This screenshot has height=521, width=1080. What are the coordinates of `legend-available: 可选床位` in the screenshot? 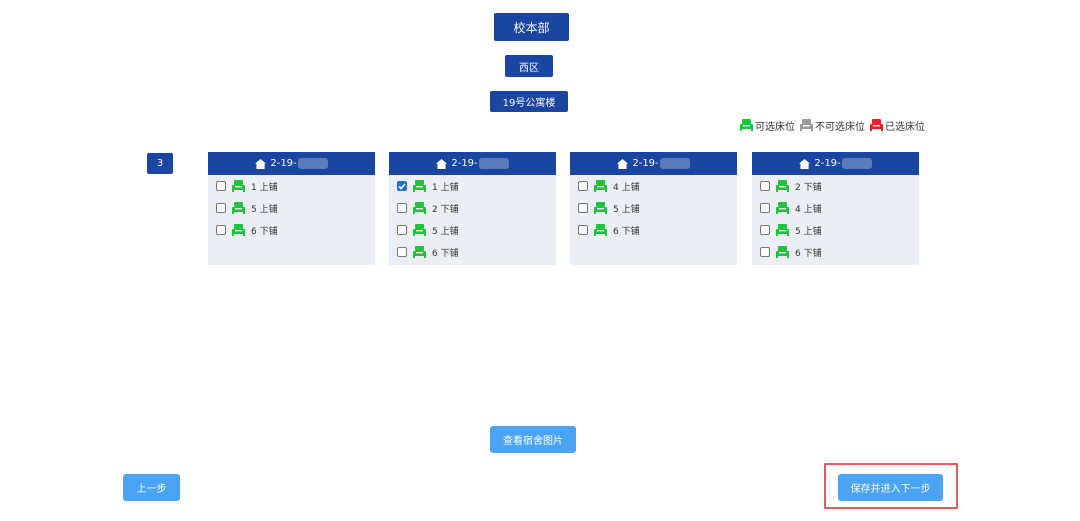 It's located at (767, 125).